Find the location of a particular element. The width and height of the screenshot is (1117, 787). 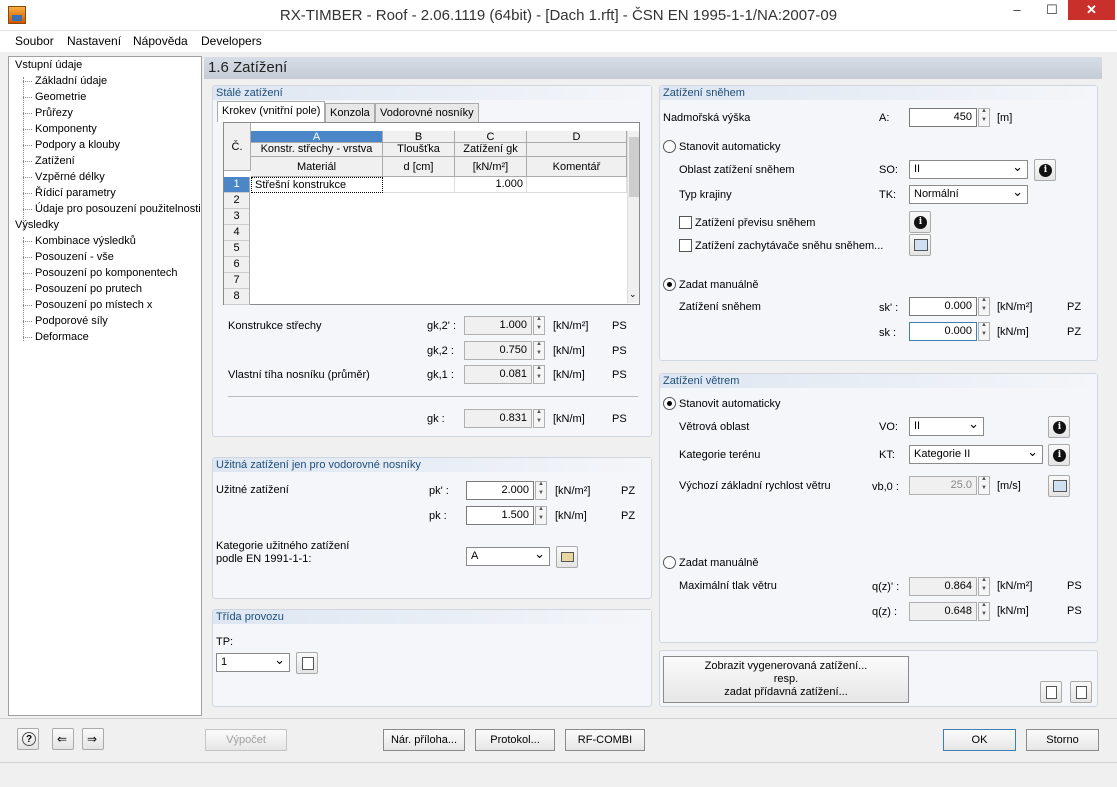

table-cell-comment is located at coordinates (577, 185).